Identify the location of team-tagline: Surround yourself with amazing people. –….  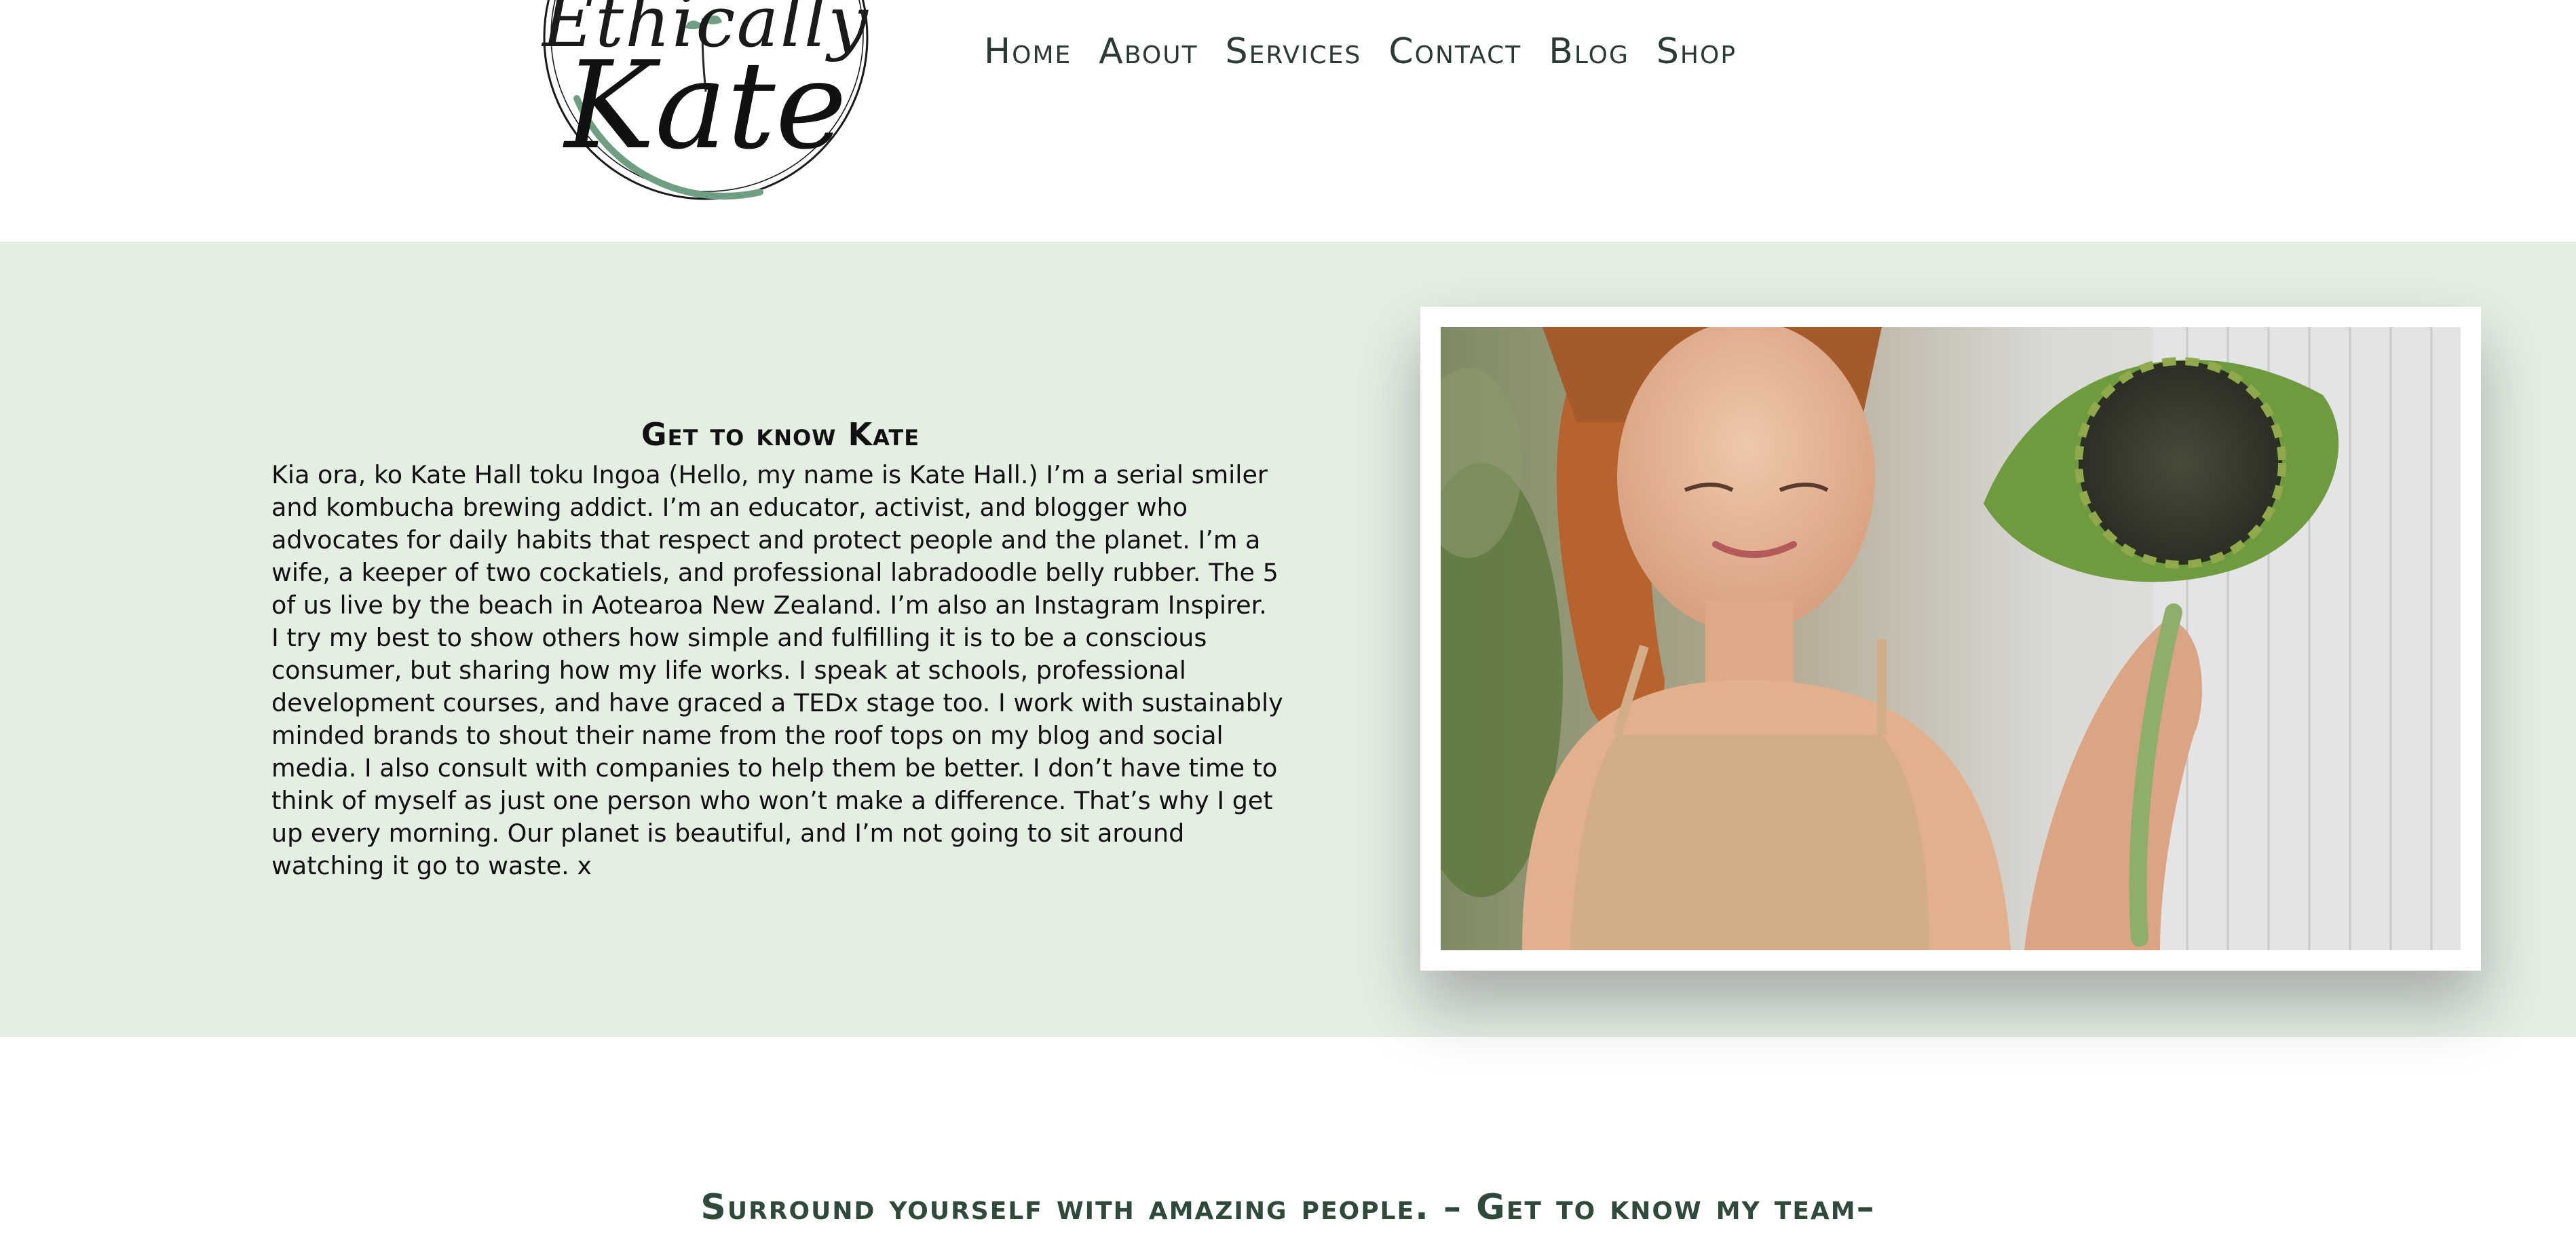
(1288, 1208).